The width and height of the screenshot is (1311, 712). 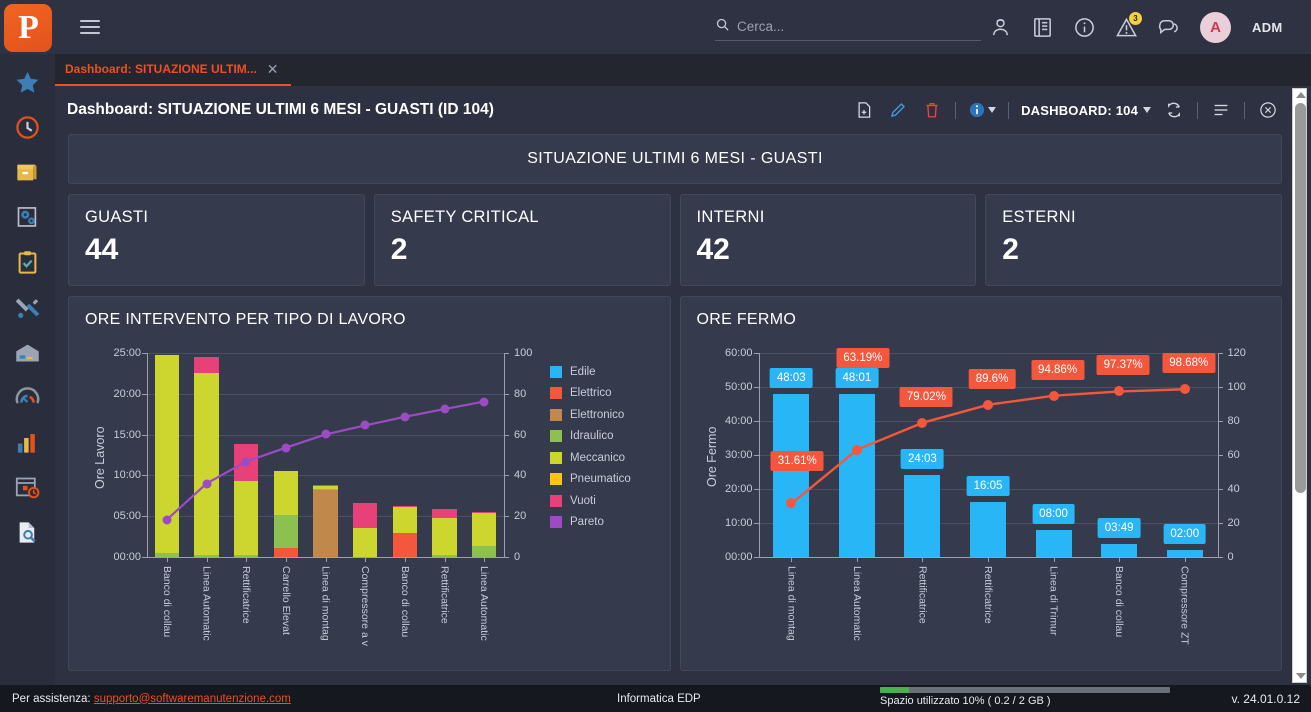 I want to click on info-circle-icon, so click(x=982, y=110).